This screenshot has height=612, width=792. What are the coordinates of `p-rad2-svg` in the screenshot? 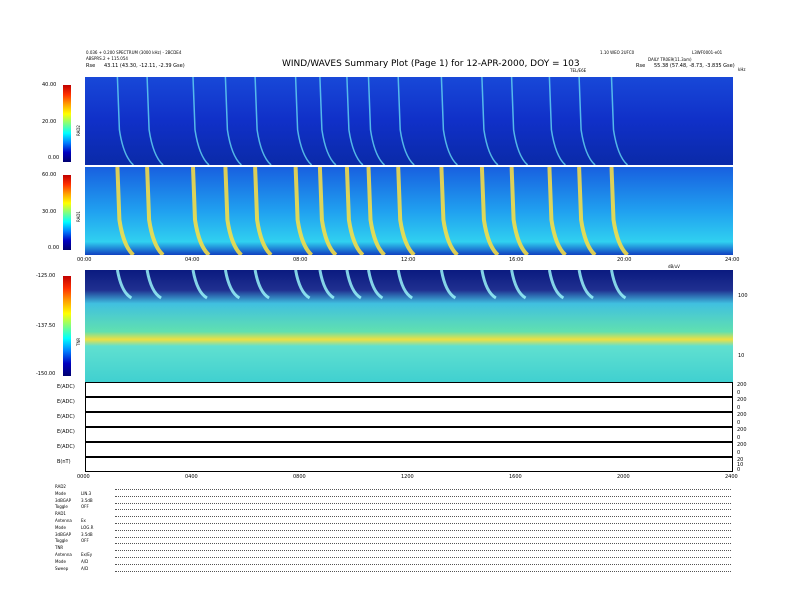 It's located at (409, 121).